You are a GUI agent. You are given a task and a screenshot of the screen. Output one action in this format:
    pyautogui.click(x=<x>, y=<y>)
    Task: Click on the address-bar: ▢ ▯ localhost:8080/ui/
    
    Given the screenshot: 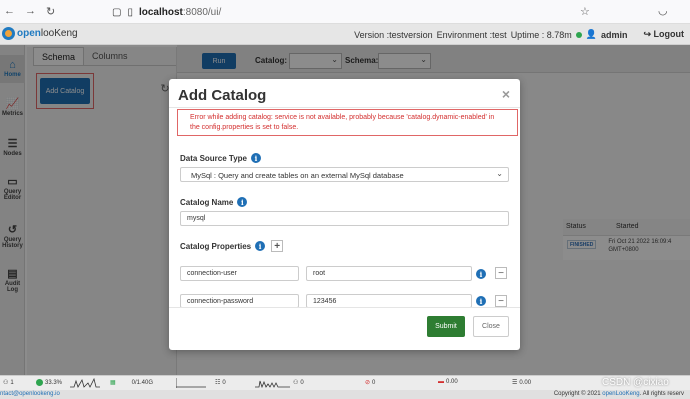 What is the action you would take?
    pyautogui.click(x=358, y=12)
    